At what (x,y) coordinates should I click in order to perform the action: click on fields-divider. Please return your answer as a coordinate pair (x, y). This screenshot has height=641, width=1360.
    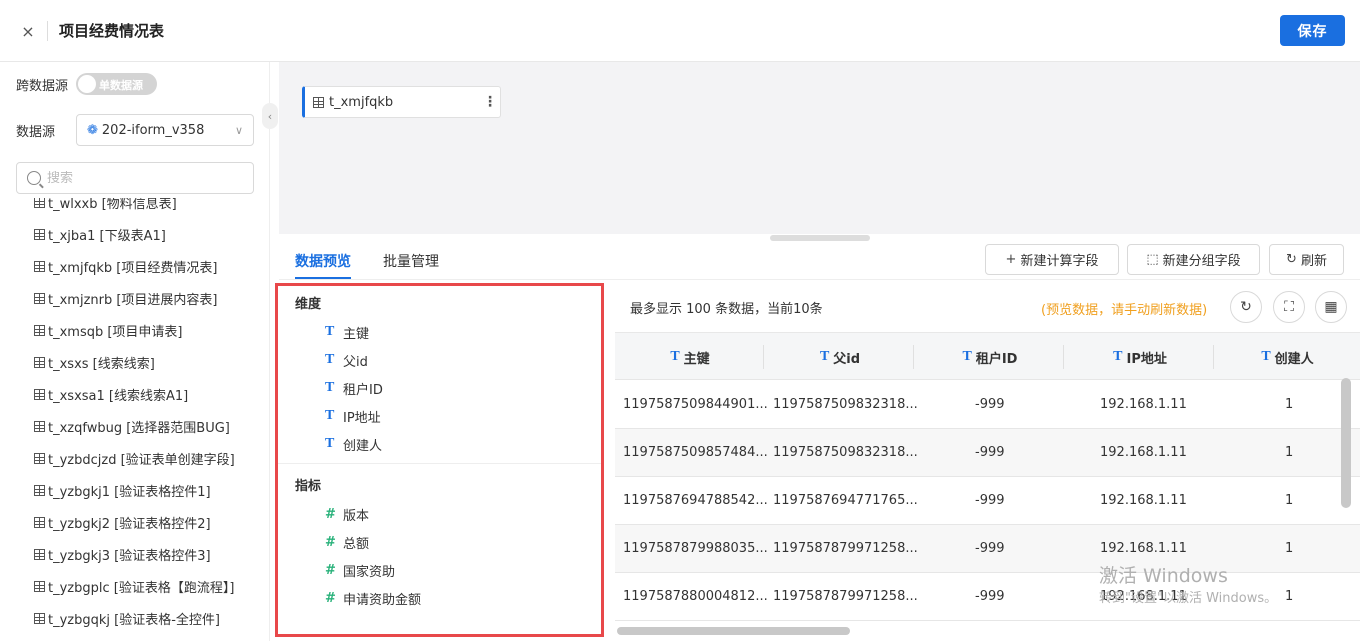
    Looking at the image, I should click on (439, 463).